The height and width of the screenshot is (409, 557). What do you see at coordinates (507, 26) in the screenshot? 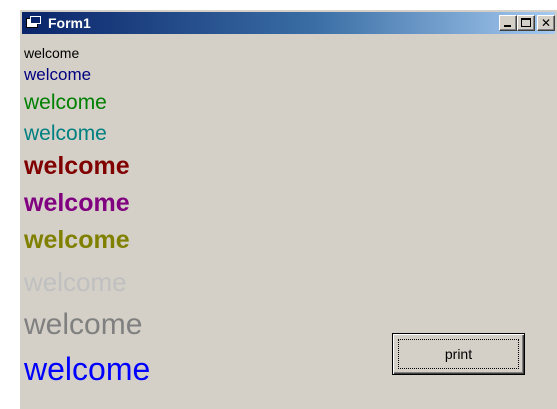
I see `minimize-icon` at bounding box center [507, 26].